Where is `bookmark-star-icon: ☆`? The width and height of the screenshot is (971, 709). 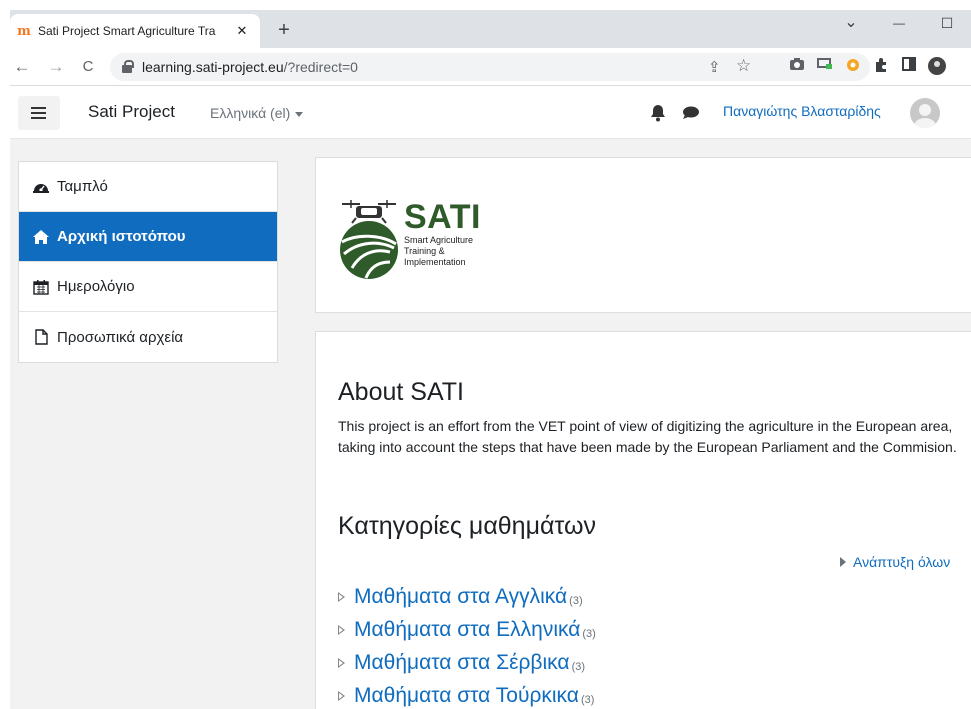
bookmark-star-icon: ☆ is located at coordinates (743, 66).